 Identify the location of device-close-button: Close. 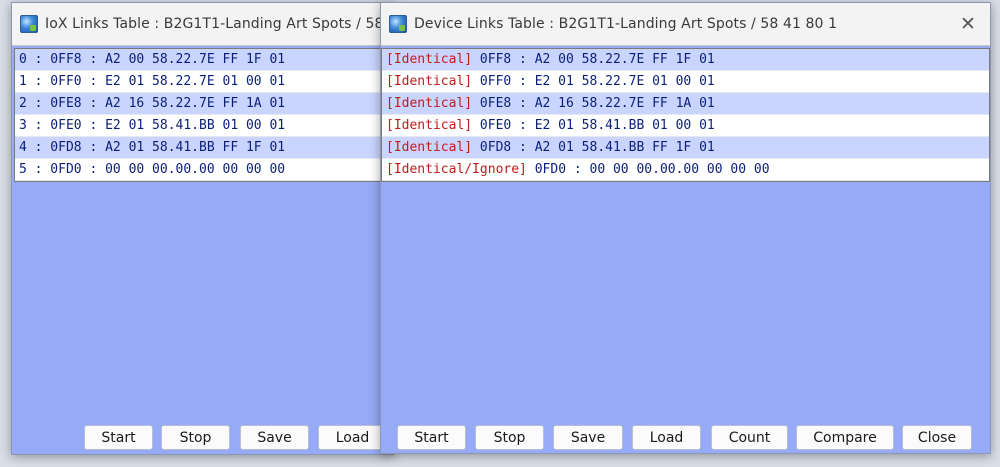
(937, 437).